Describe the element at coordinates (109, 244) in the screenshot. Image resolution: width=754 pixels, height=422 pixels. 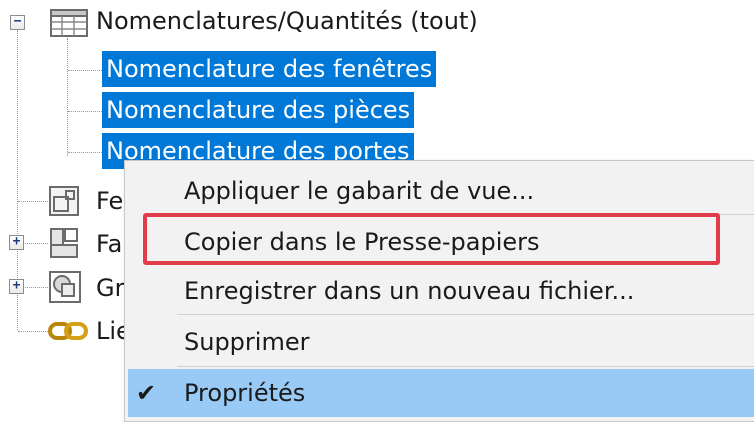
I see `tree-node-families: Fa` at that location.